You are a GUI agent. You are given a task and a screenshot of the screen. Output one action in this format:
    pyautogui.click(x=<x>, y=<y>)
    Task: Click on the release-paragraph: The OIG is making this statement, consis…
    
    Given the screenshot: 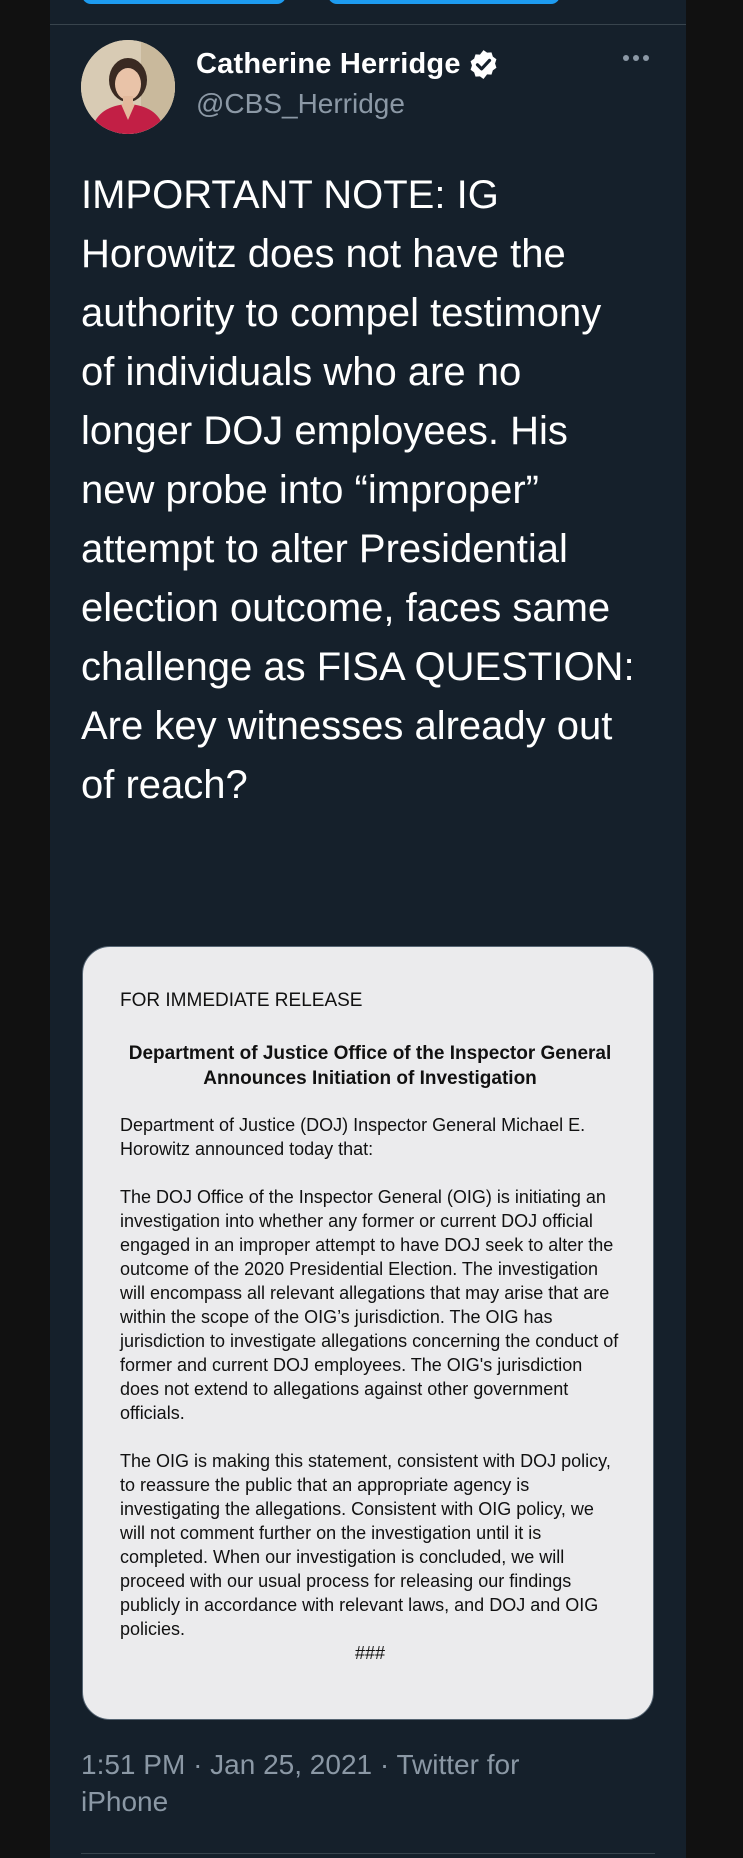 What is the action you would take?
    pyautogui.click(x=365, y=1545)
    